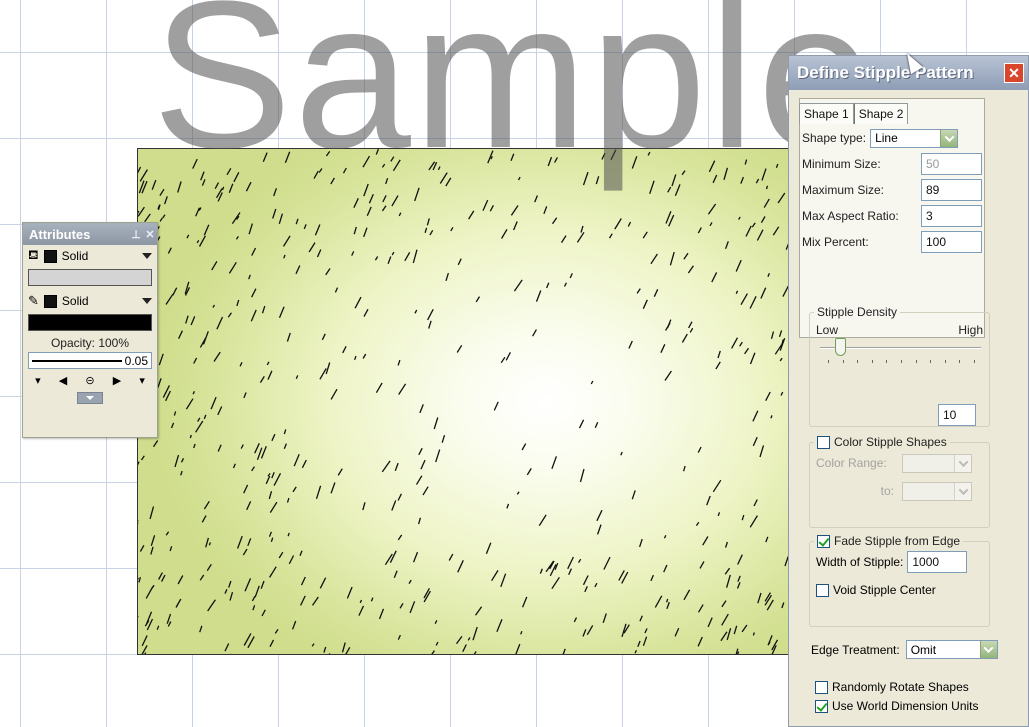 This screenshot has width=1029, height=727. I want to click on void-center-row: Void Stipple Center, so click(899, 590).